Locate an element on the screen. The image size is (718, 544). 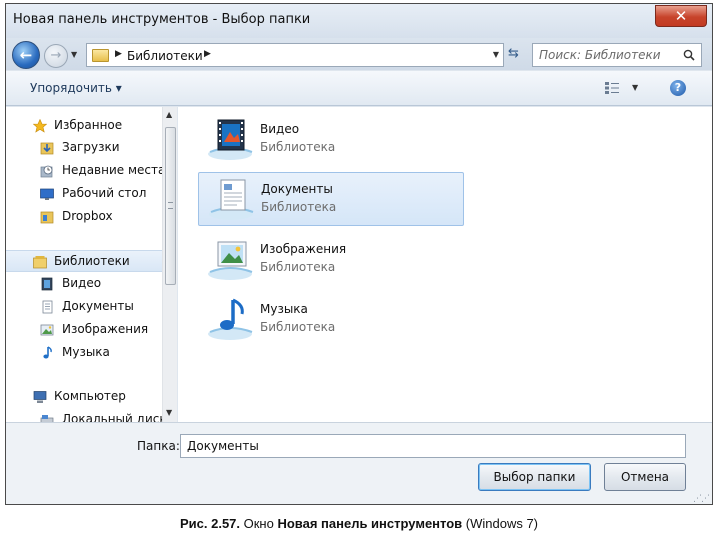
sidebar-item-music: Музыка is located at coordinates (86, 353).